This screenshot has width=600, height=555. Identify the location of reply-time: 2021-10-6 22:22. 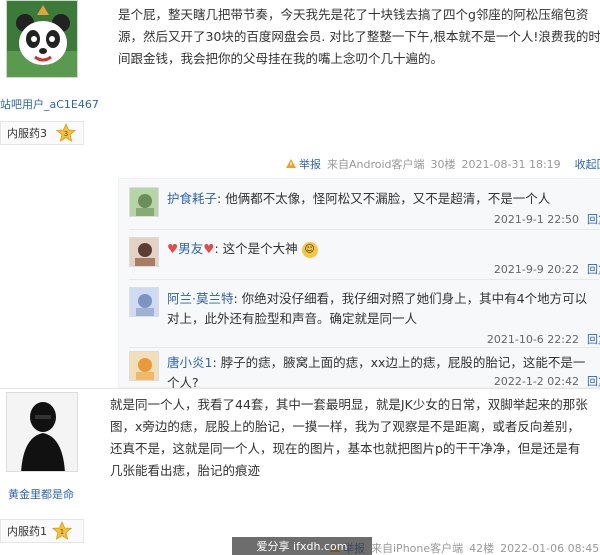
(532, 339).